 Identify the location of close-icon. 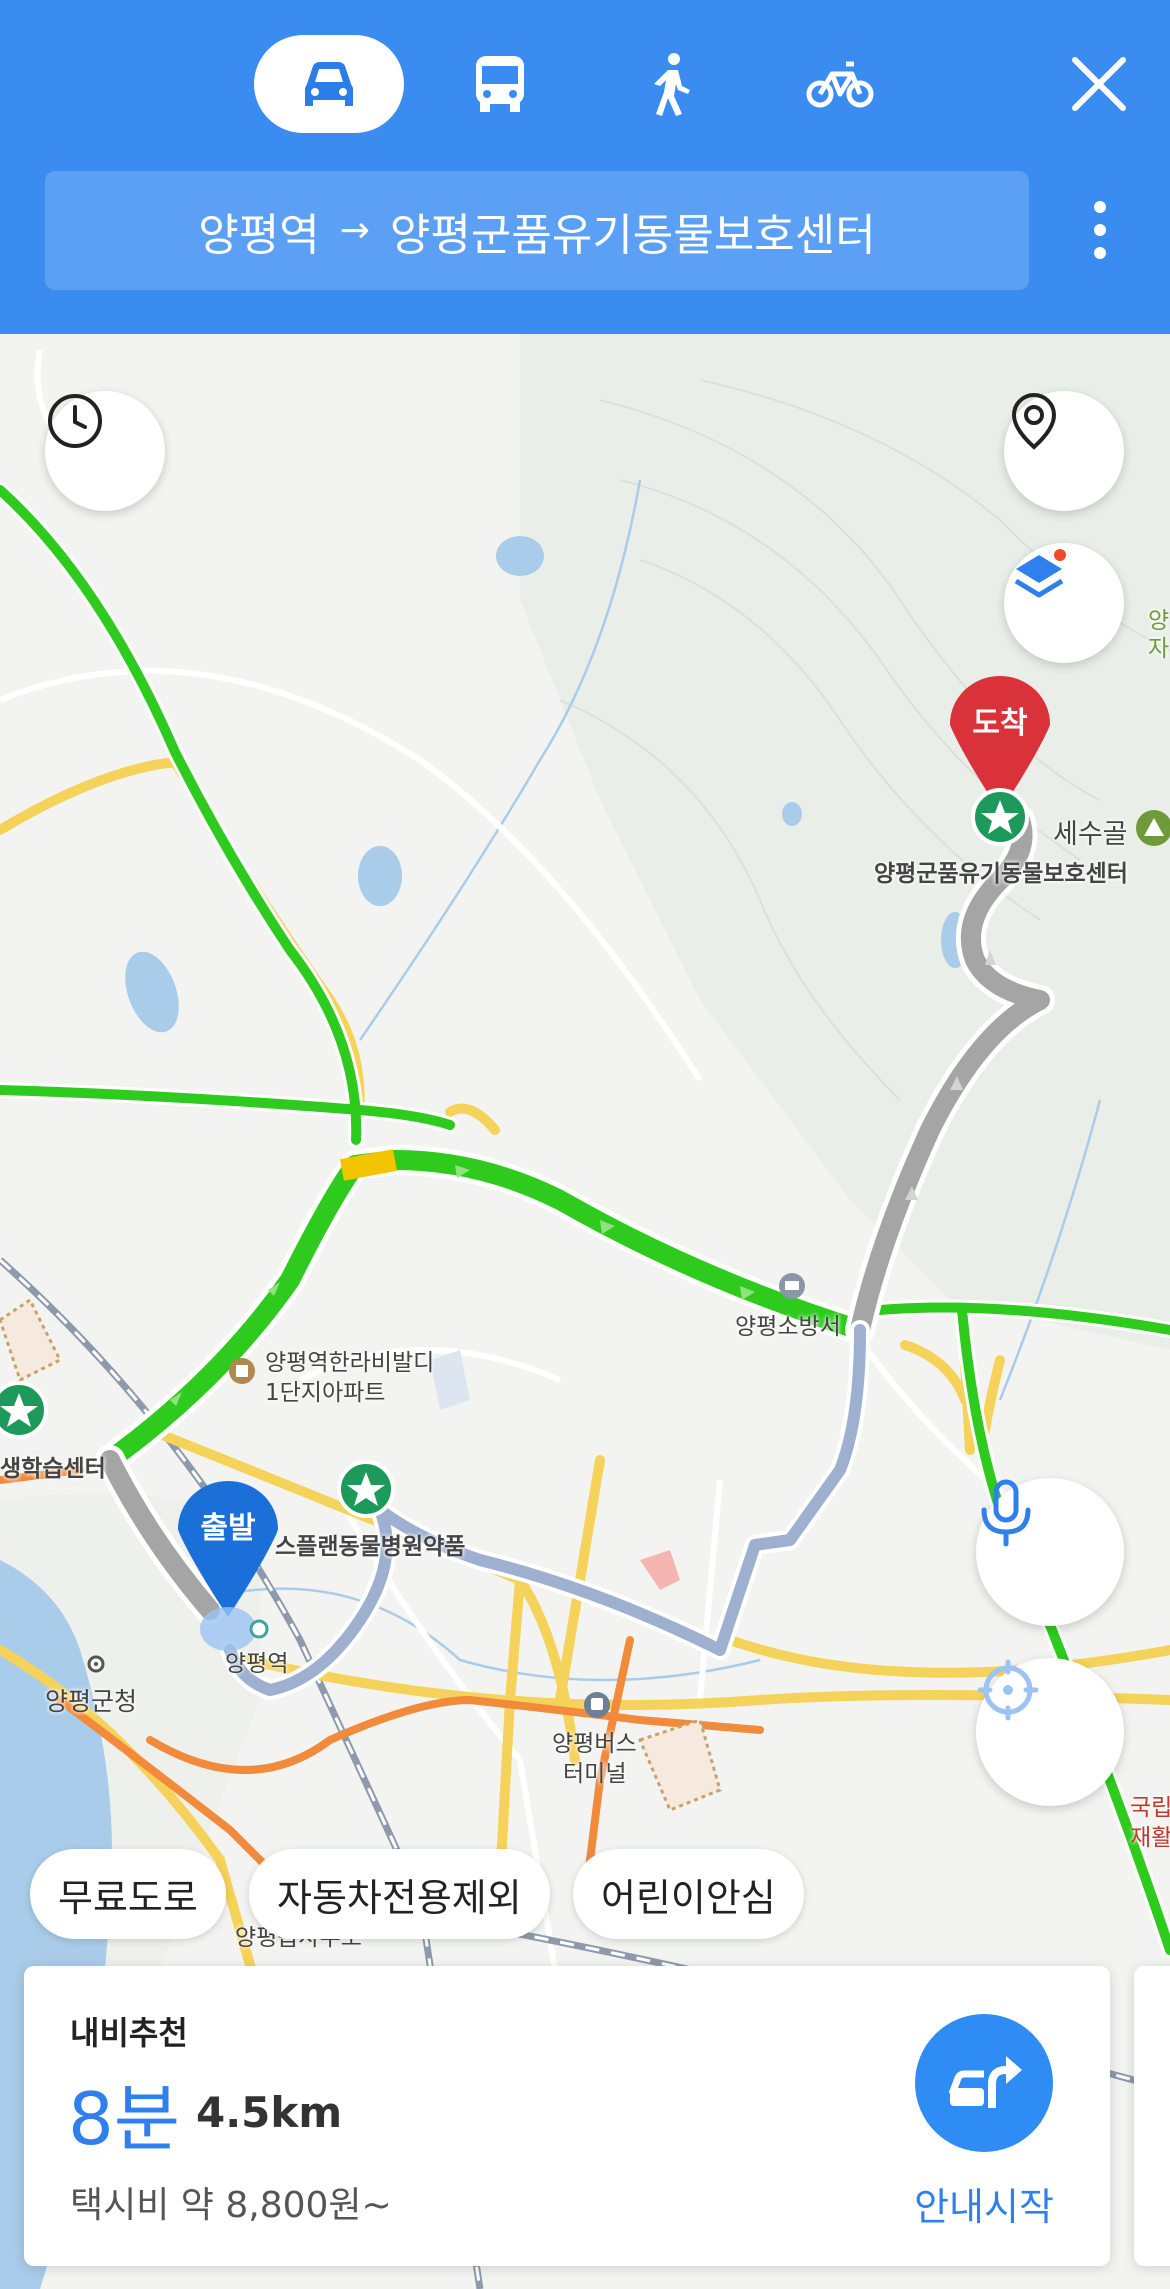
(1099, 84).